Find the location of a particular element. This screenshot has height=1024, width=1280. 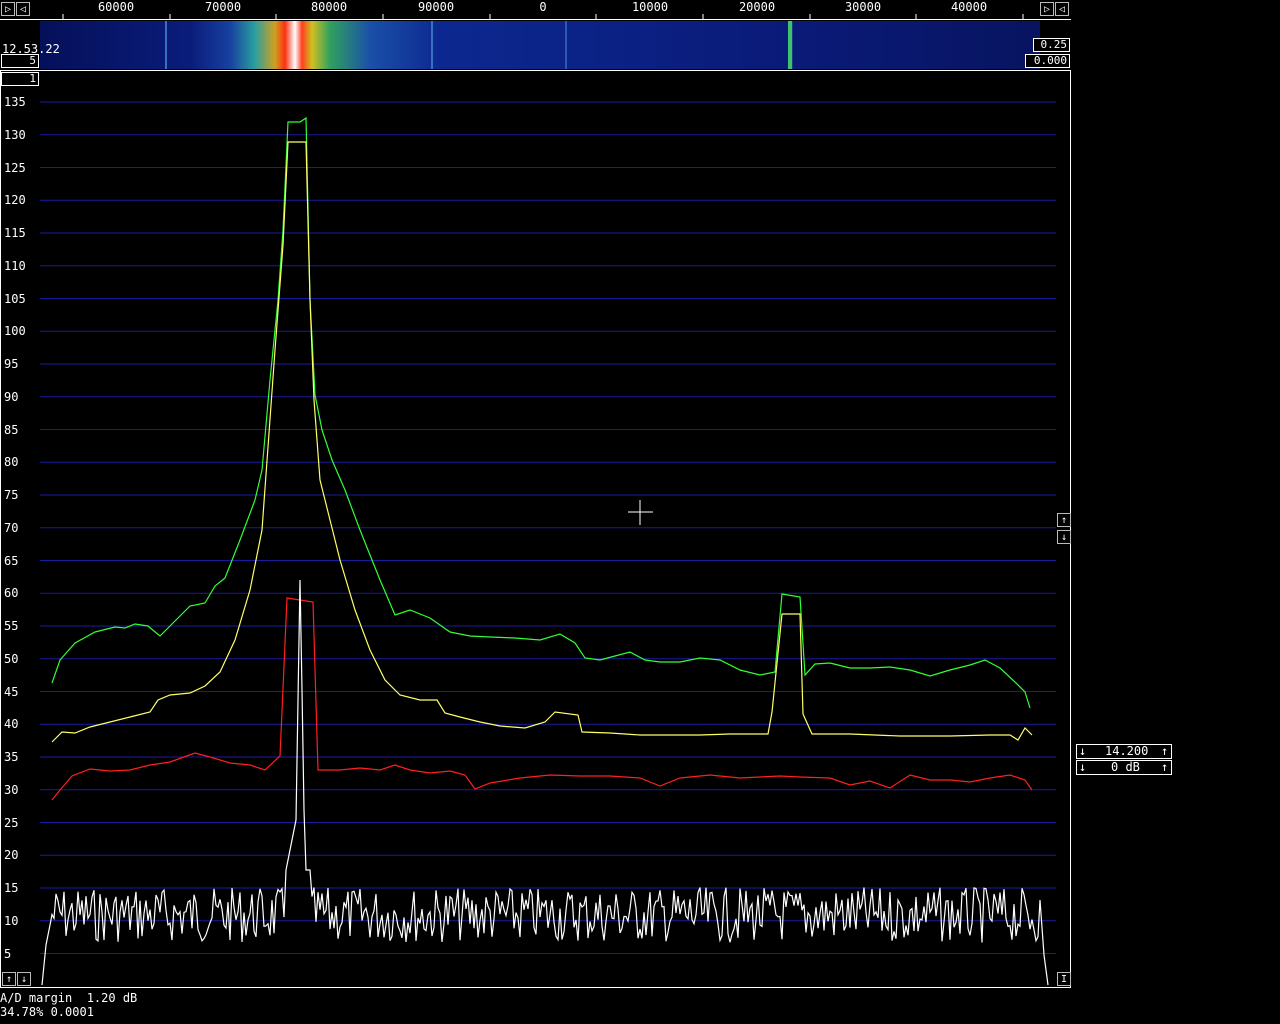

bottom-down-button: ↓ is located at coordinates (24, 979).